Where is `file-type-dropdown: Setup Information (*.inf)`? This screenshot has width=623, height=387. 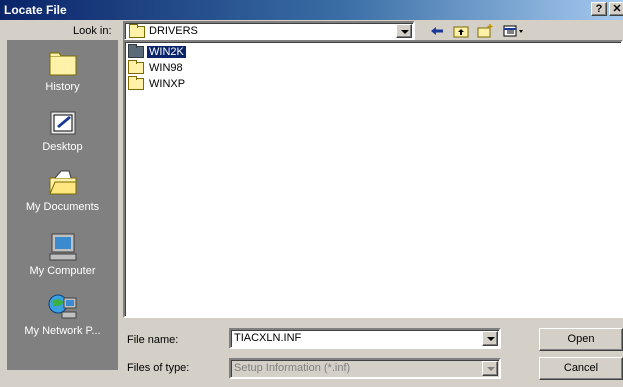 file-type-dropdown: Setup Information (*.inf) is located at coordinates (365, 368).